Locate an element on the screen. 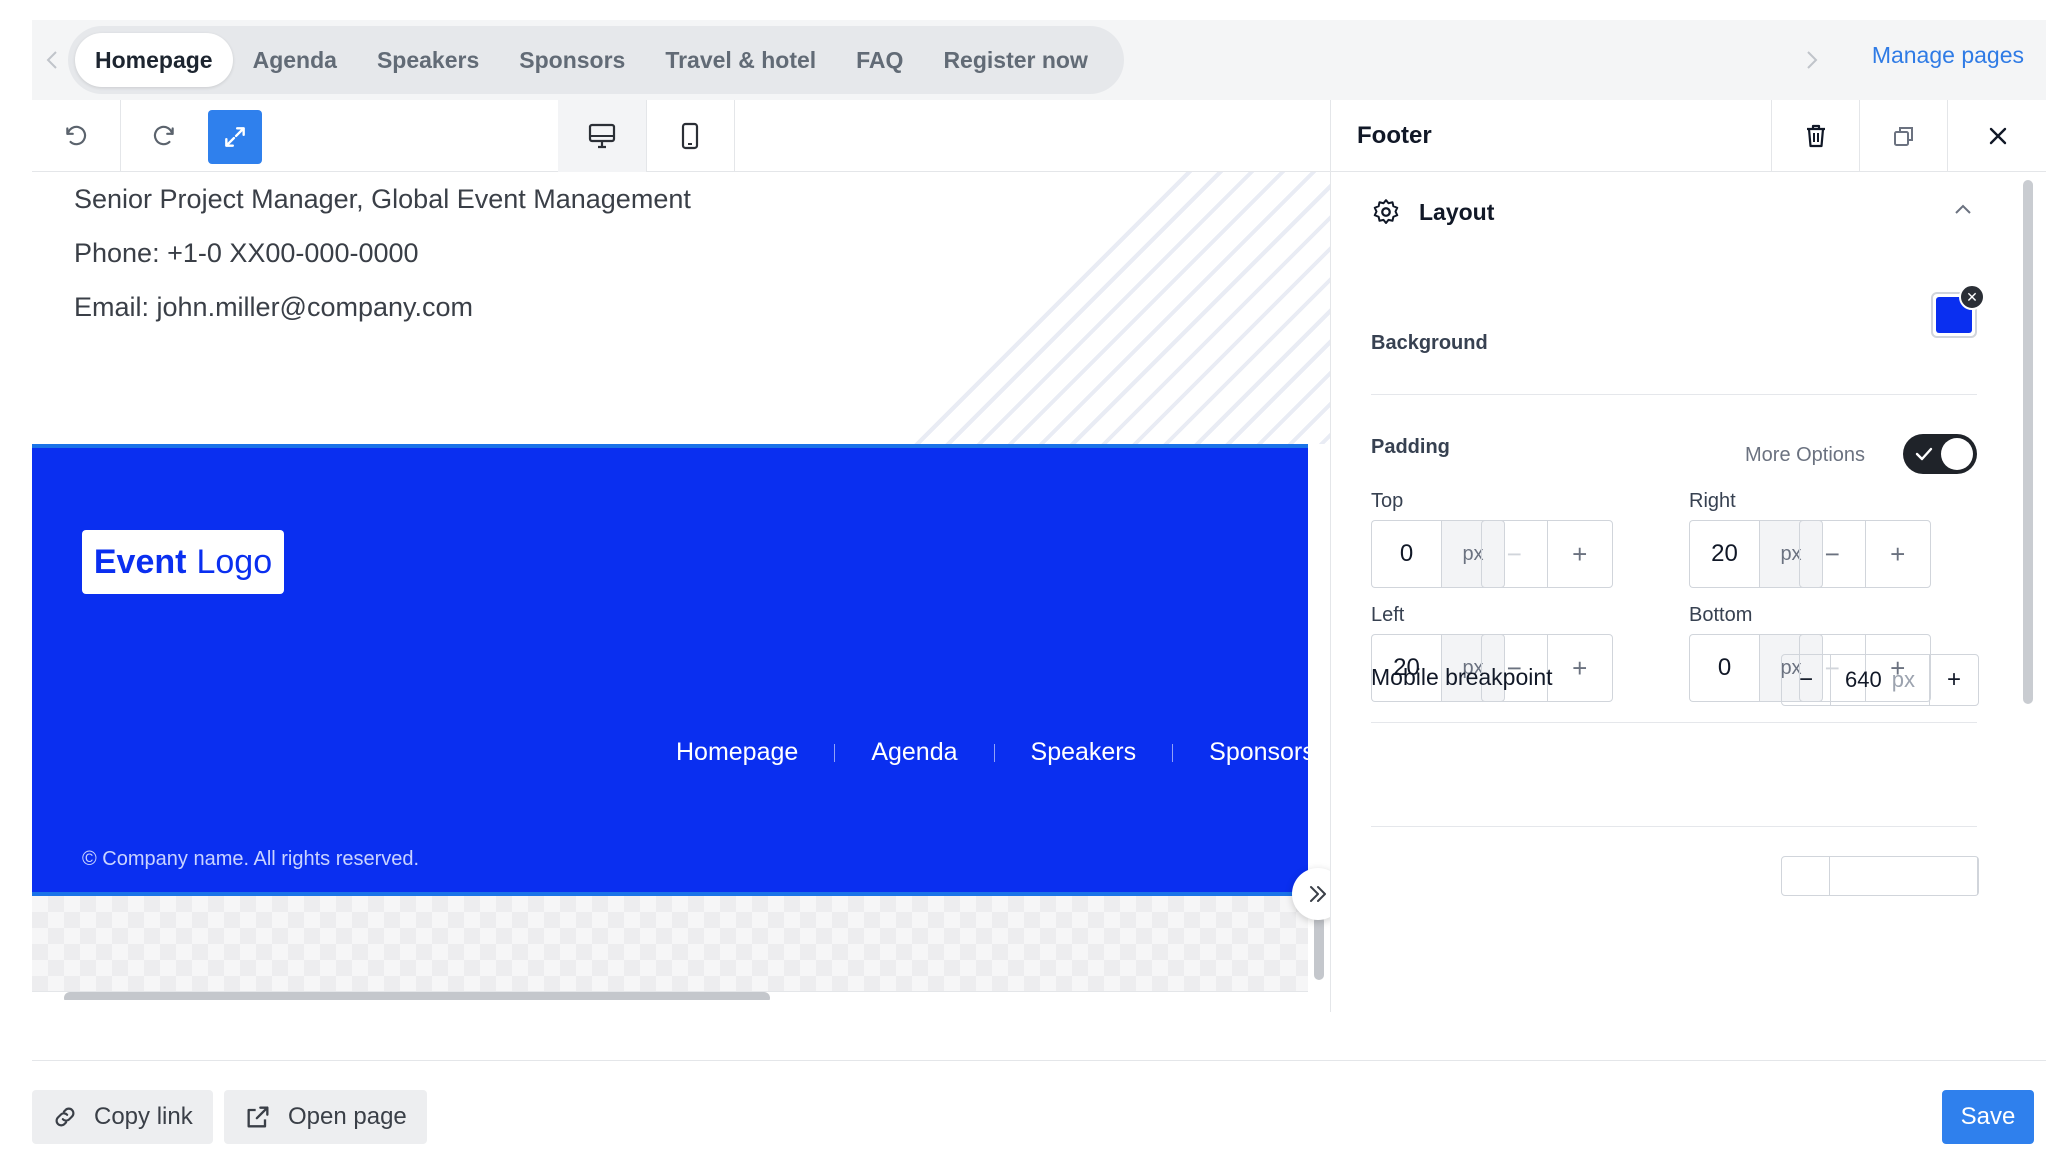 The width and height of the screenshot is (2048, 1162). mobile-breakpoint-decrement: − is located at coordinates (1806, 680).